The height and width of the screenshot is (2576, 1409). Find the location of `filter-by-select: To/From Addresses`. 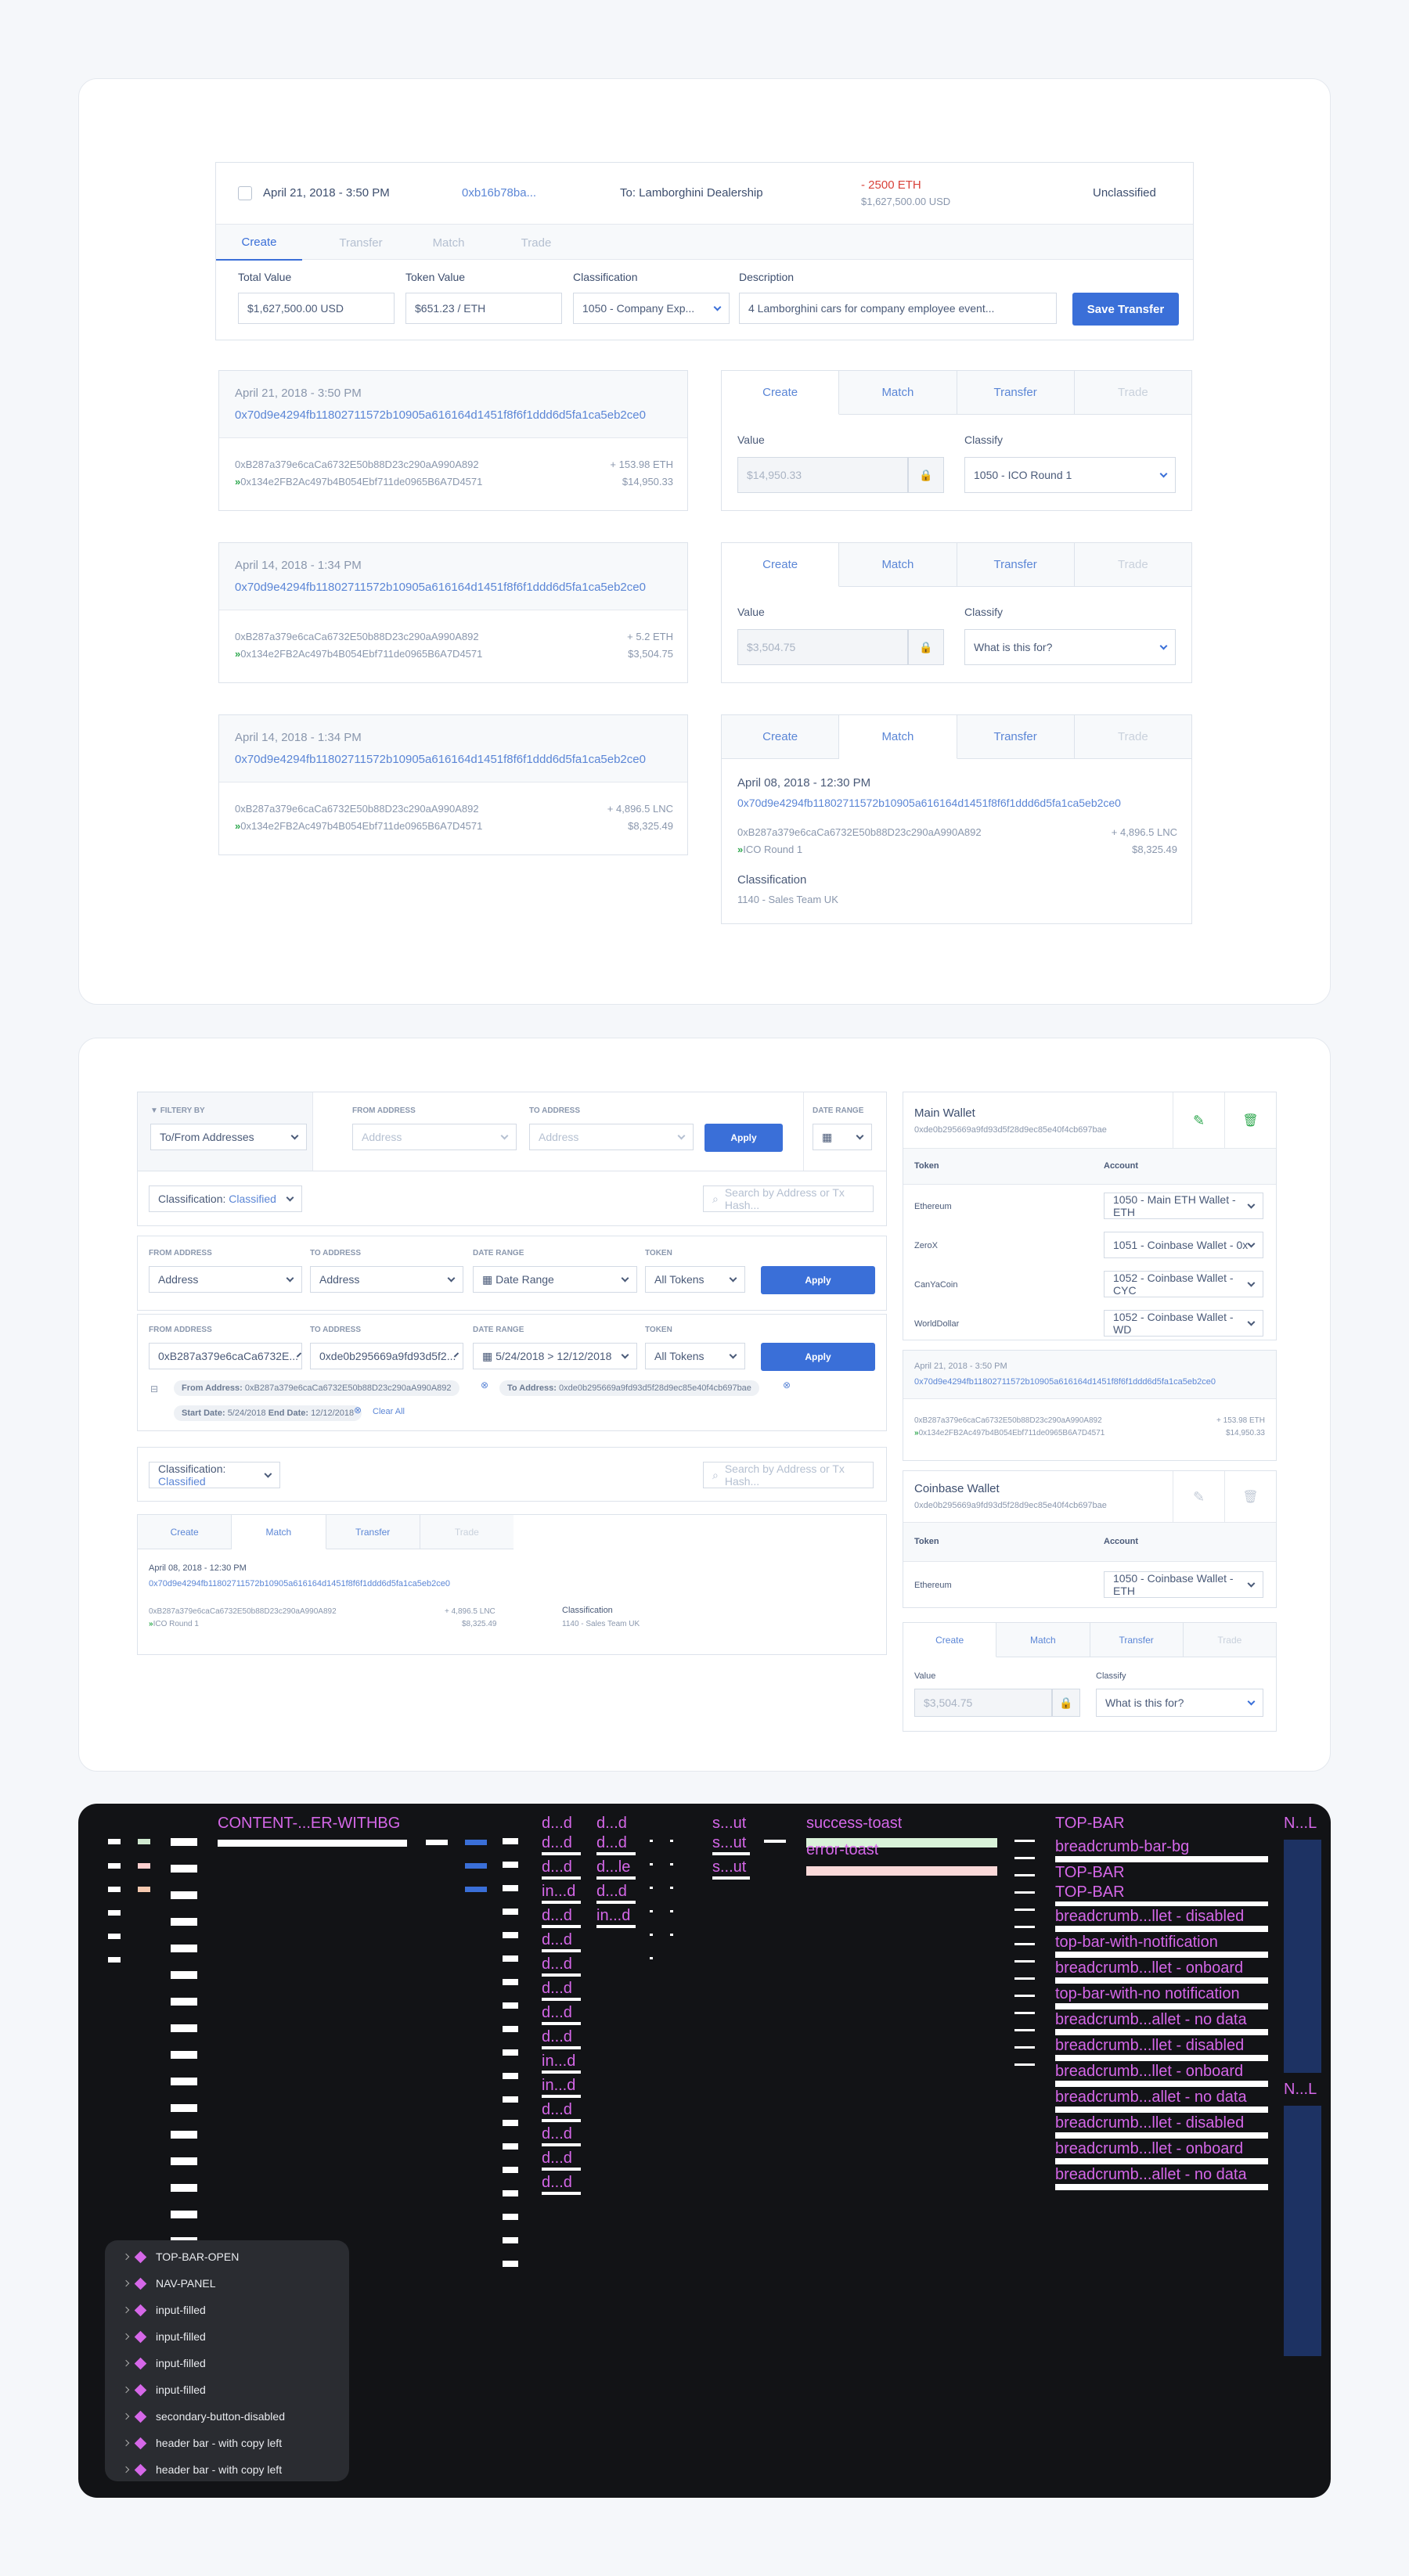

filter-by-select: To/From Addresses is located at coordinates (229, 1137).